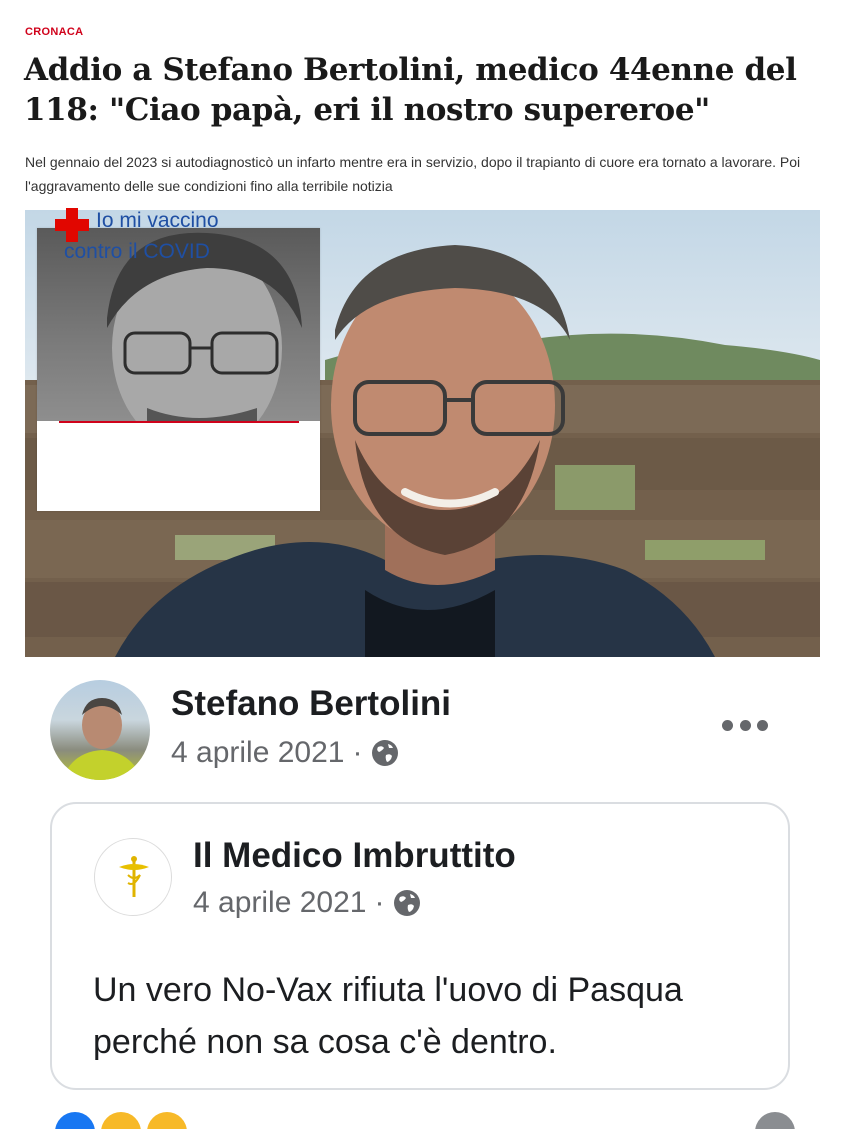 The image size is (843, 1129). Describe the element at coordinates (435, 1120) in the screenshot. I see `reactions-bar` at that location.